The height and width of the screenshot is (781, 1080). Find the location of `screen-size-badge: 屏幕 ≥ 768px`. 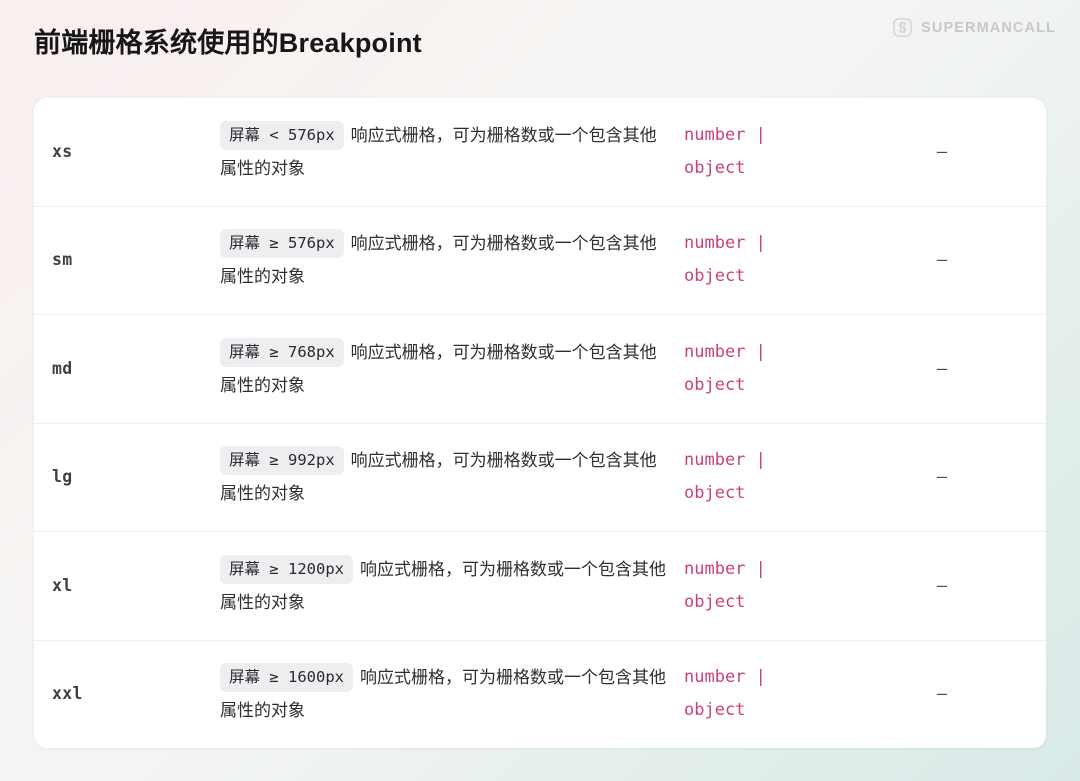

screen-size-badge: 屏幕 ≥ 768px is located at coordinates (282, 352).